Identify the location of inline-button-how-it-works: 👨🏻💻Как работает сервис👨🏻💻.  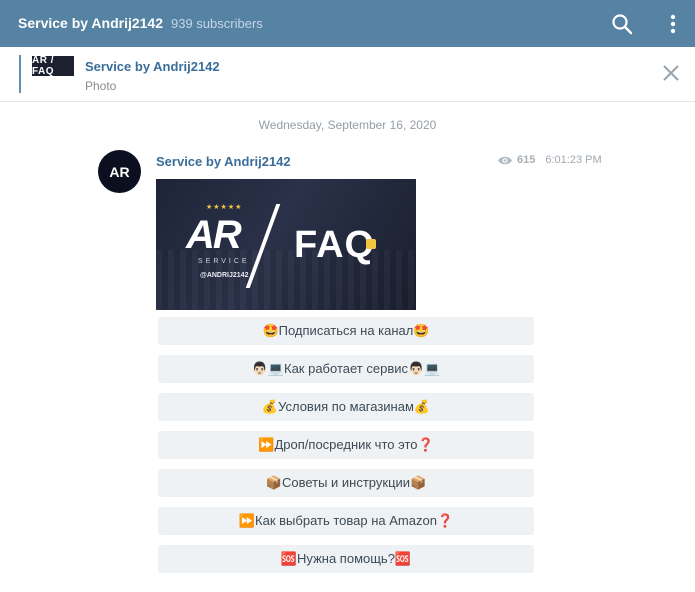
(346, 369).